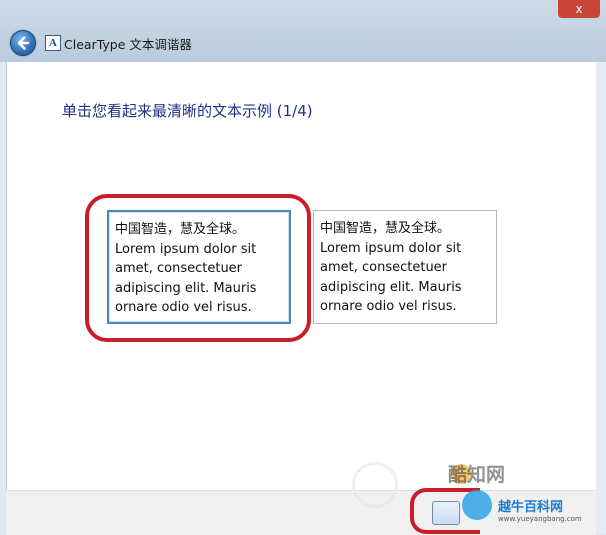  I want to click on watermark-text: 越牛百科网, so click(531, 507).